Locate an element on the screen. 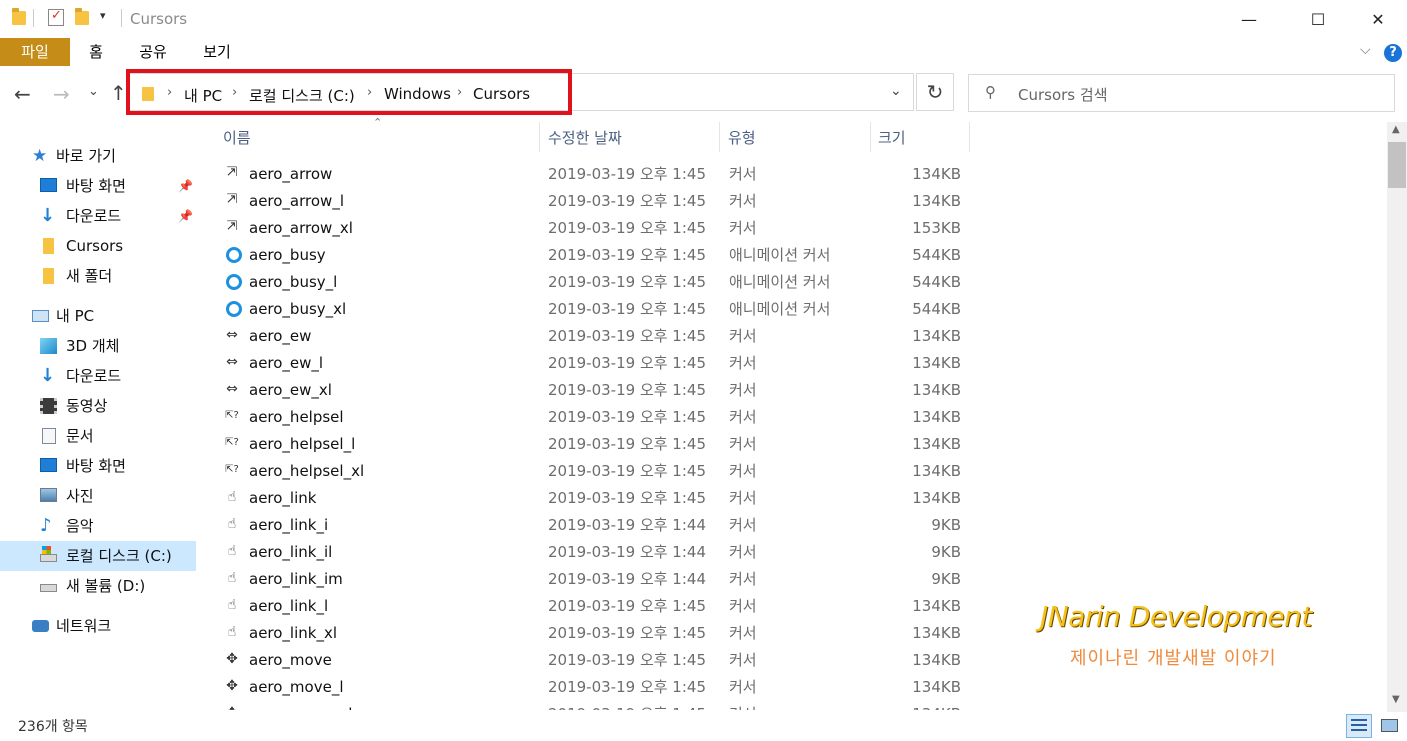 The width and height of the screenshot is (1407, 741). file-row: ⇱ aero_arrow_xl 2019-03-19 오후 1:45 커서 153KB is located at coordinates (587, 227).